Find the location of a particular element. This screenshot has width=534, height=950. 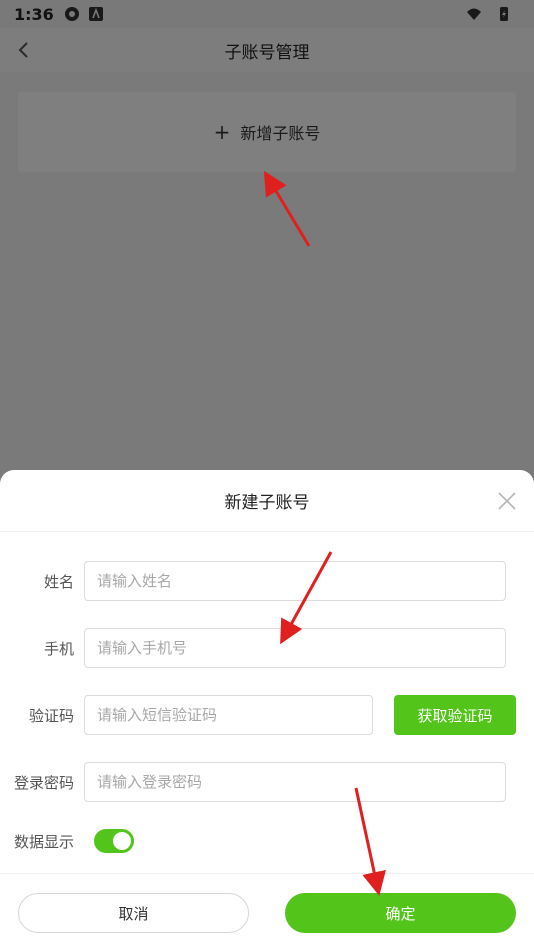

name-label: 姓名 is located at coordinates (58, 581).